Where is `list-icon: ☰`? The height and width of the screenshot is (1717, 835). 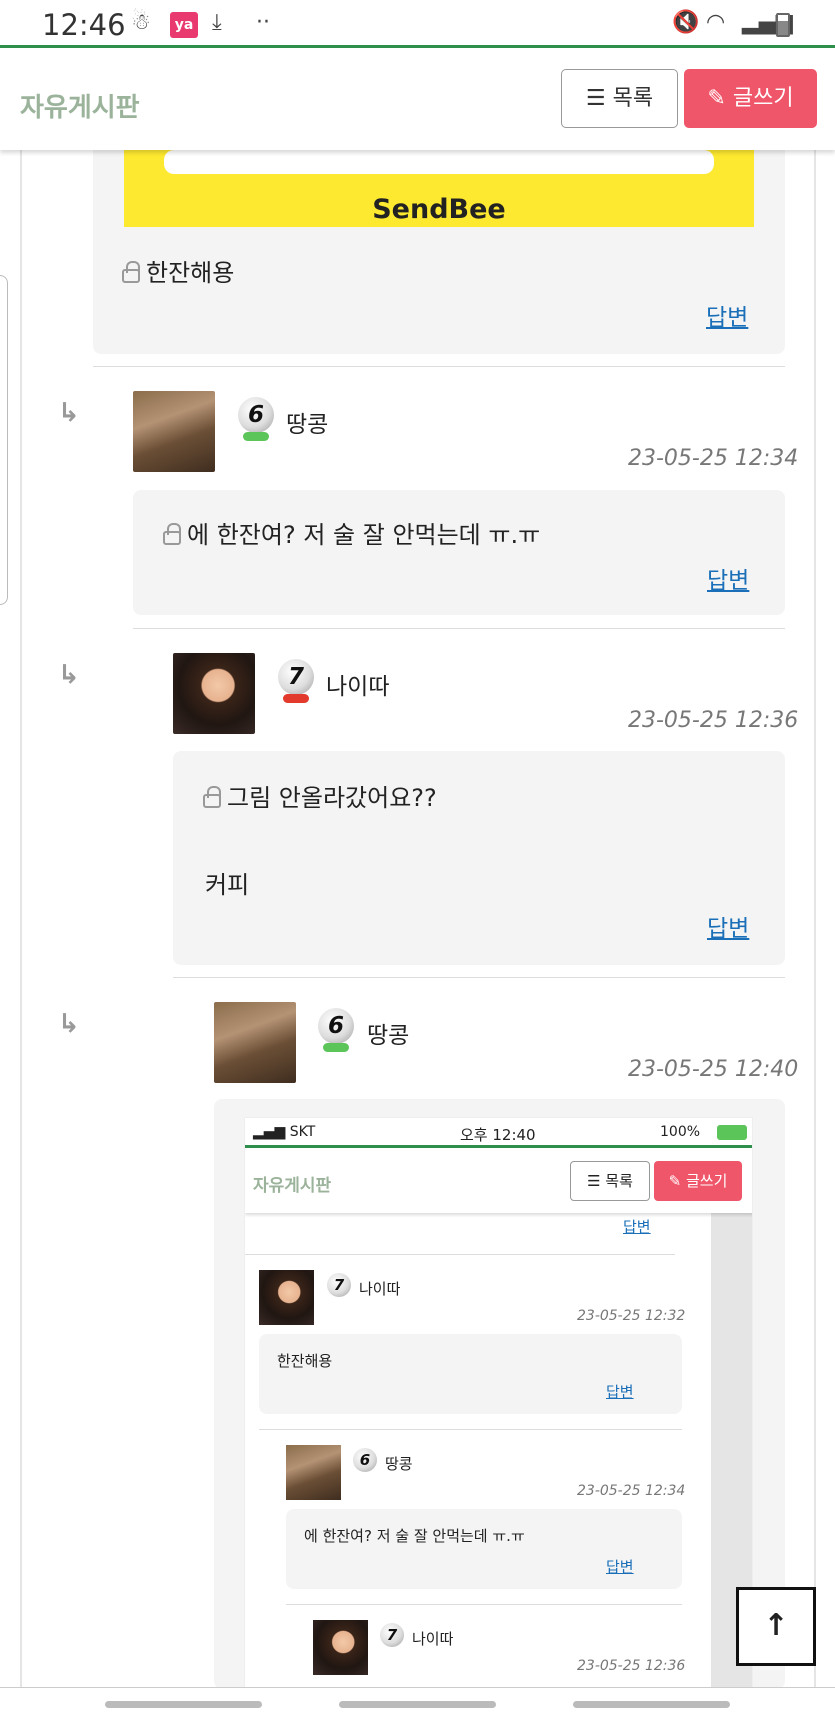
list-icon: ☰ is located at coordinates (595, 98).